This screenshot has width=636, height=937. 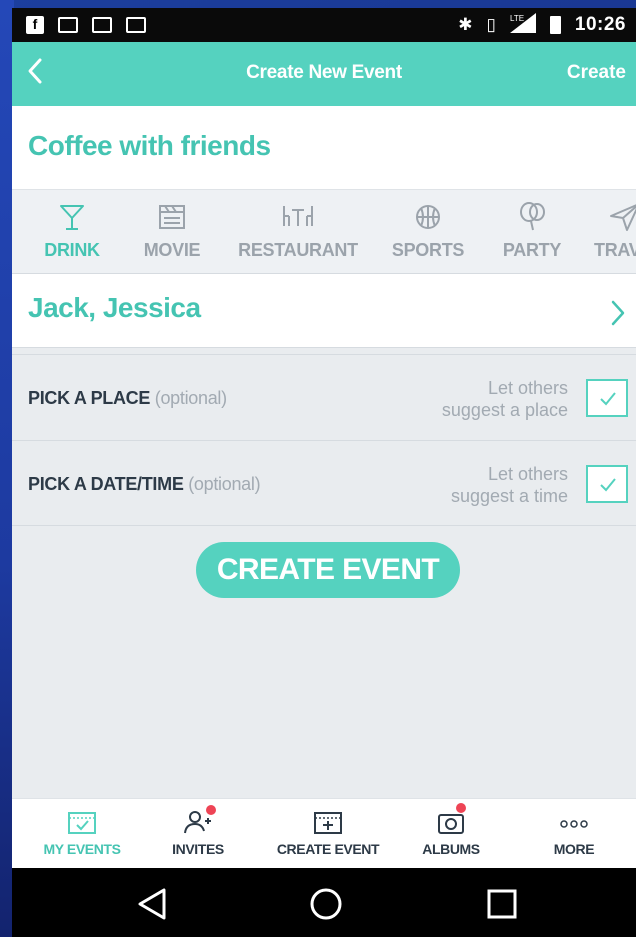 I want to click on system-icons: ✱ ▯ LTE 10:26, so click(x=542, y=25).